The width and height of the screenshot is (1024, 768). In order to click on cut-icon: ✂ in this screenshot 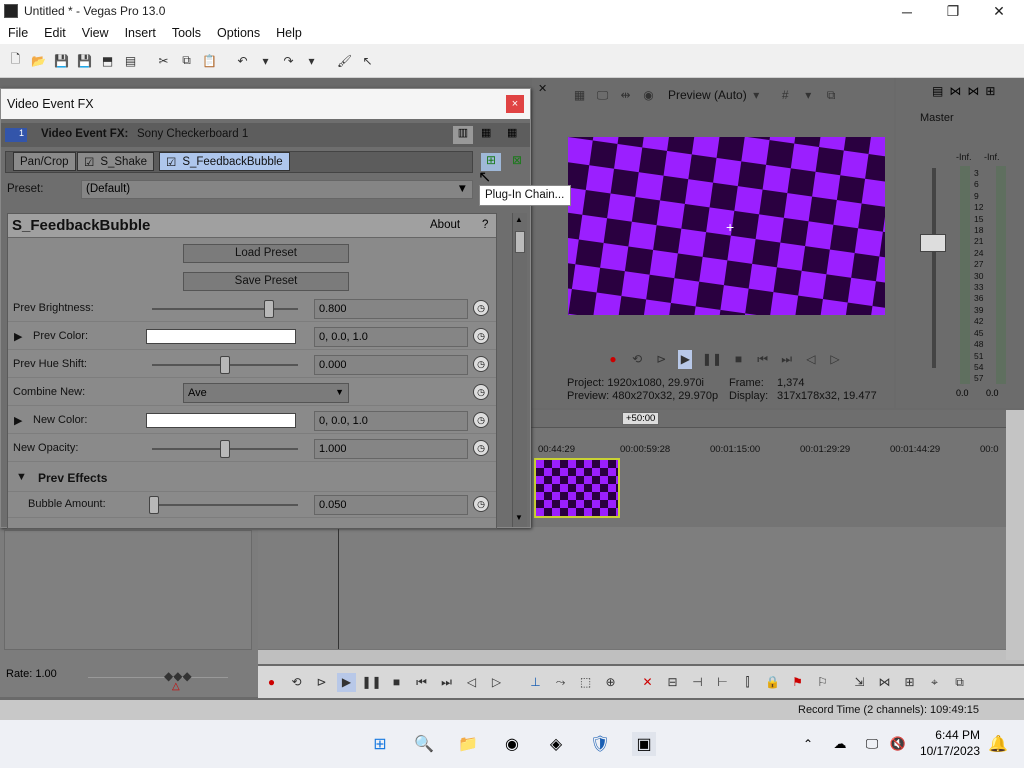, I will do `click(163, 60)`.